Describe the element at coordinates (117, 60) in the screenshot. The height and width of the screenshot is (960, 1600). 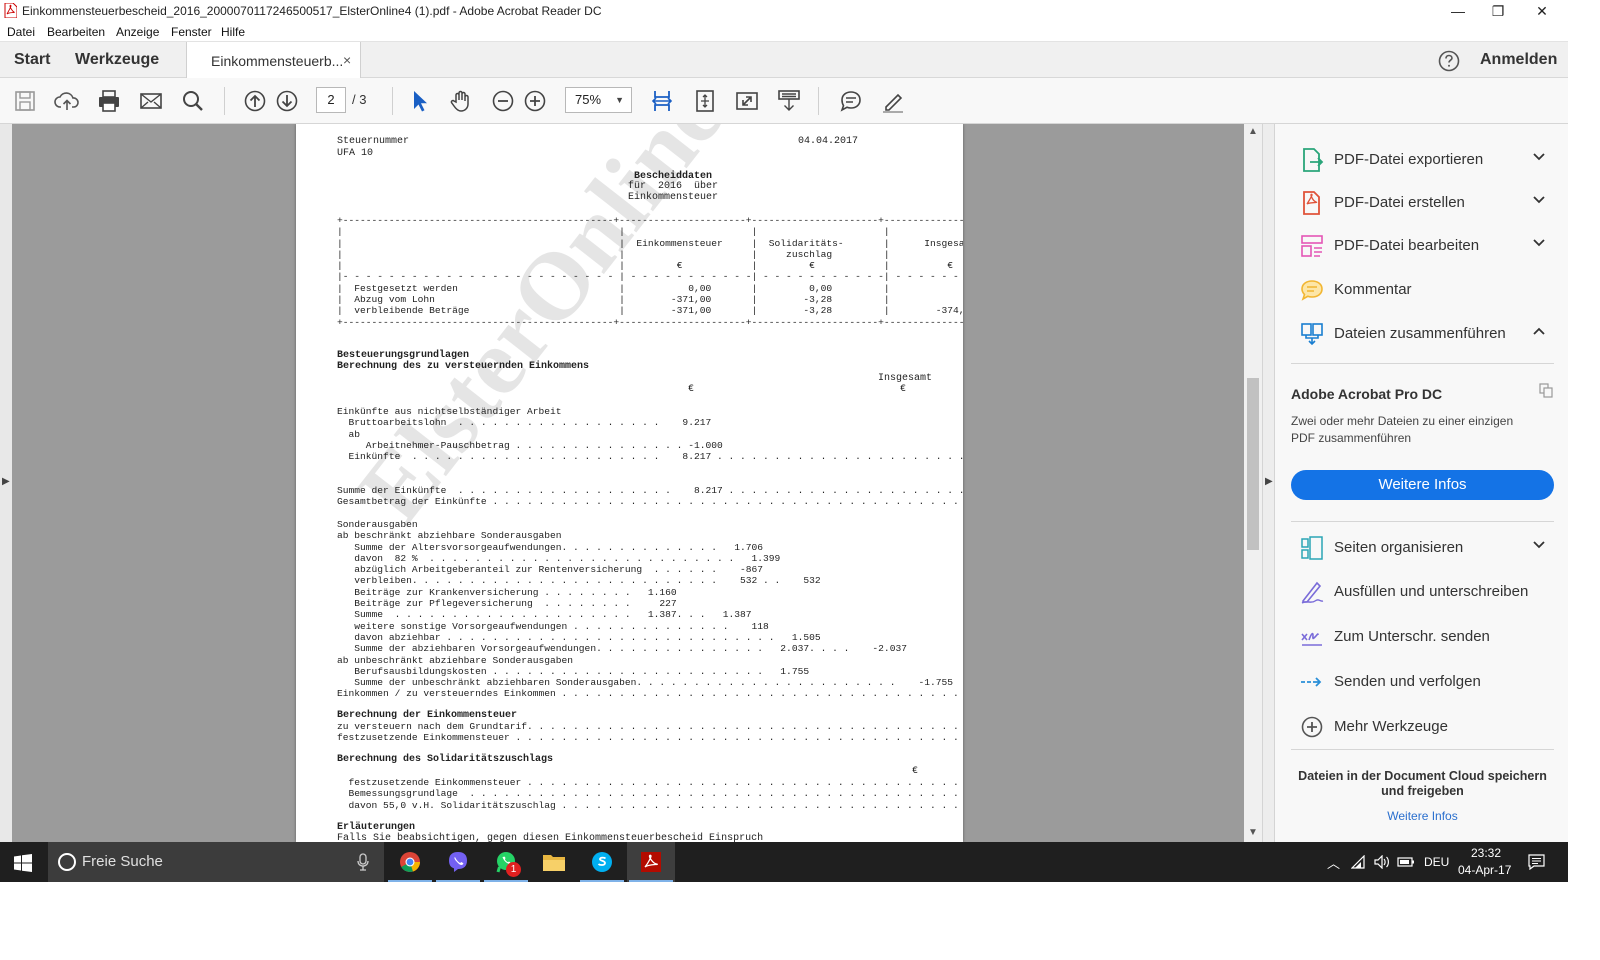
I see `tab-werkzeuge: Werkzeuge` at that location.